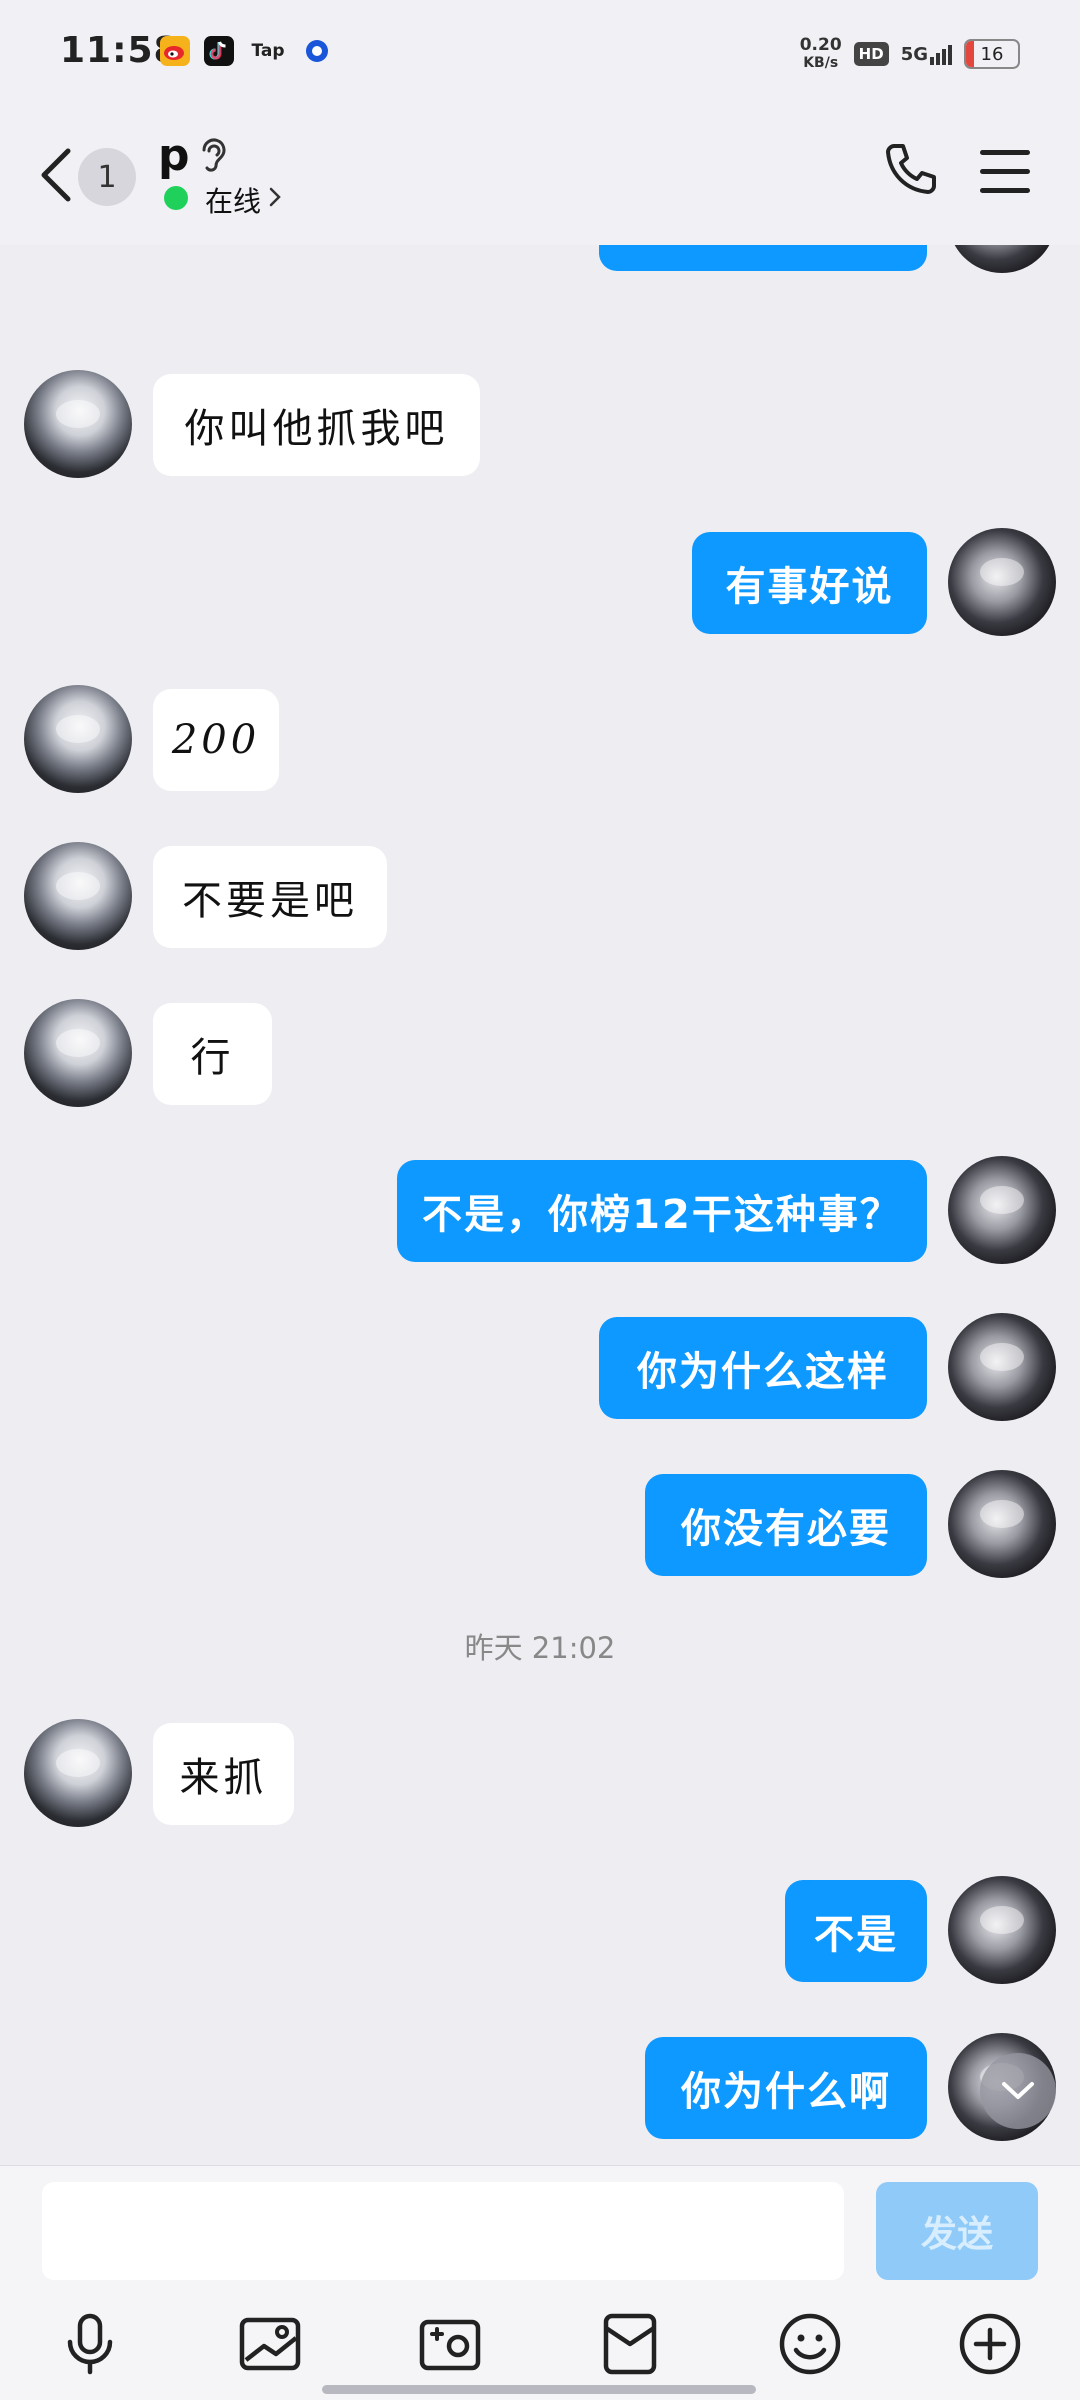 This screenshot has height=2400, width=1080. I want to click on camera-icon, so click(450, 2344).